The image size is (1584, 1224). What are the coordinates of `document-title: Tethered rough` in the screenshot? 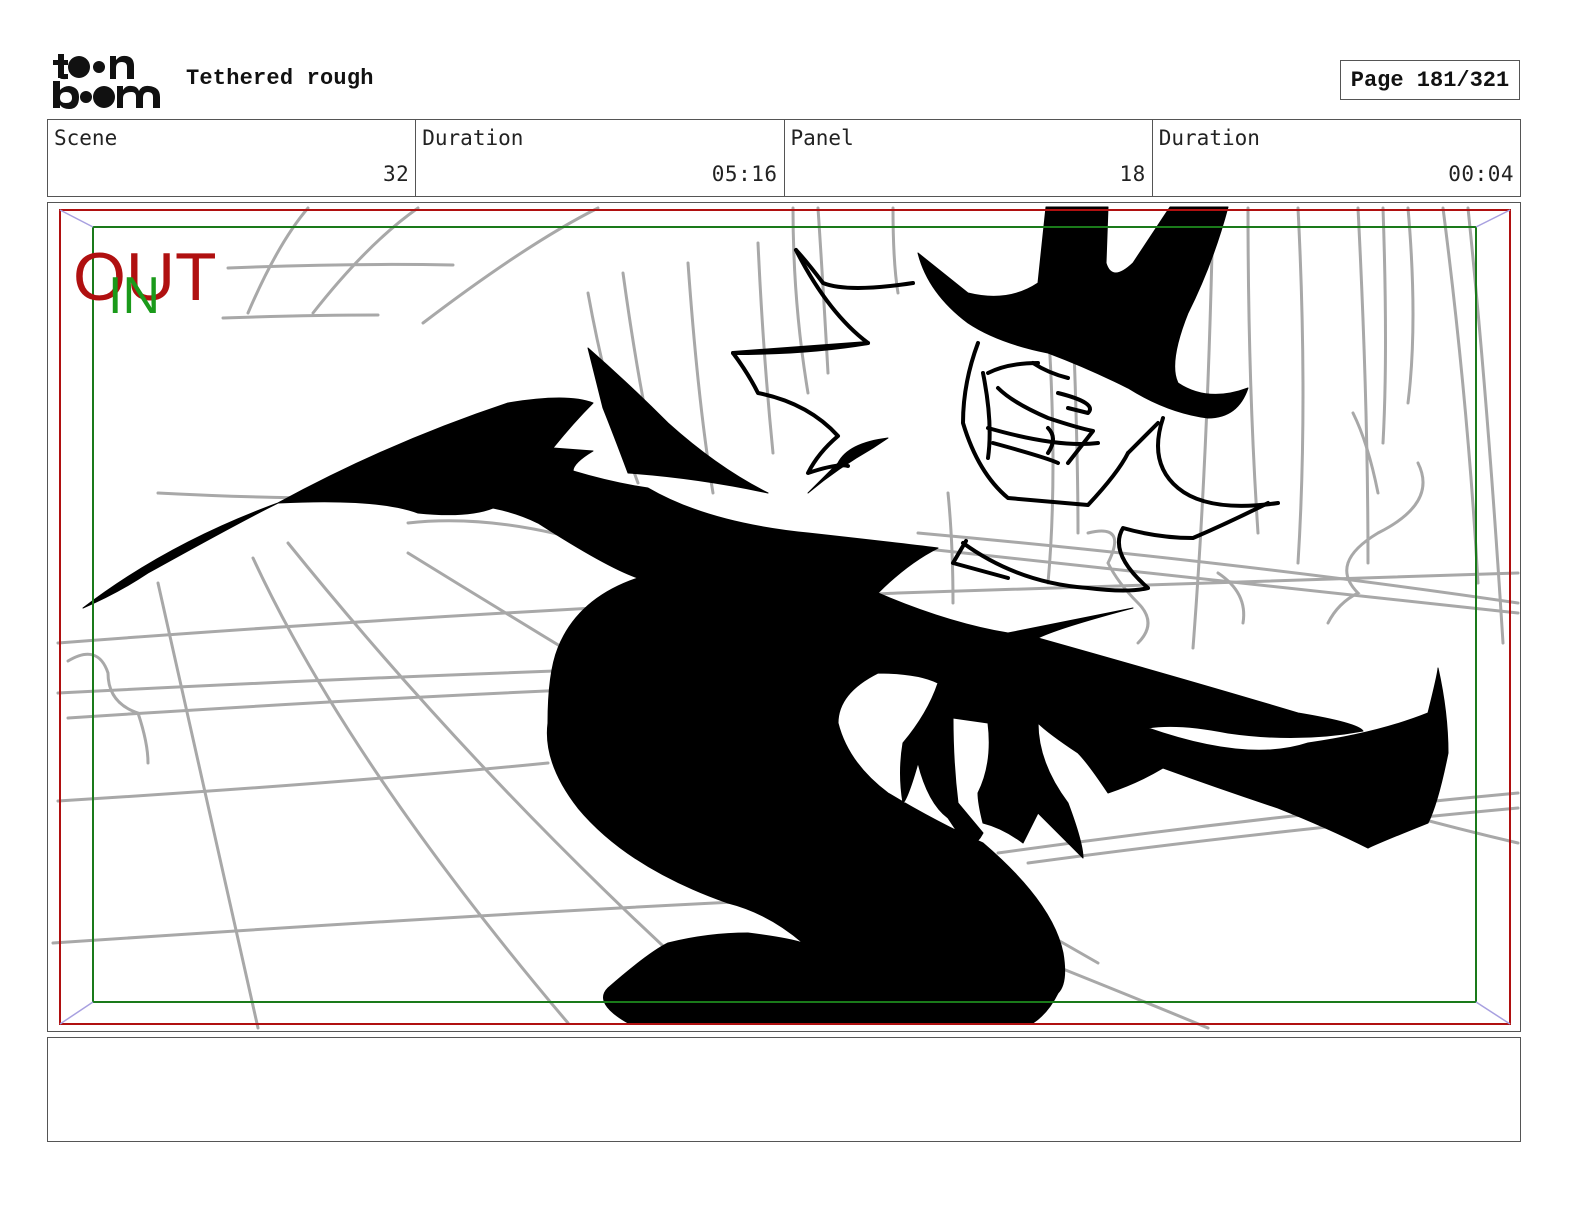 It's located at (280, 78).